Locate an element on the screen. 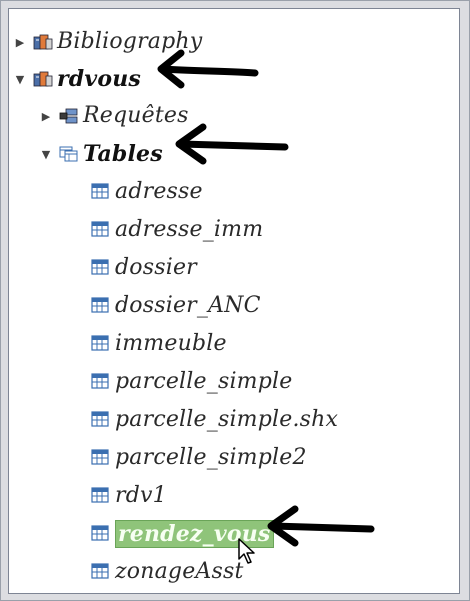  tree-node-tables: ▼ Tables is located at coordinates (102, 154).